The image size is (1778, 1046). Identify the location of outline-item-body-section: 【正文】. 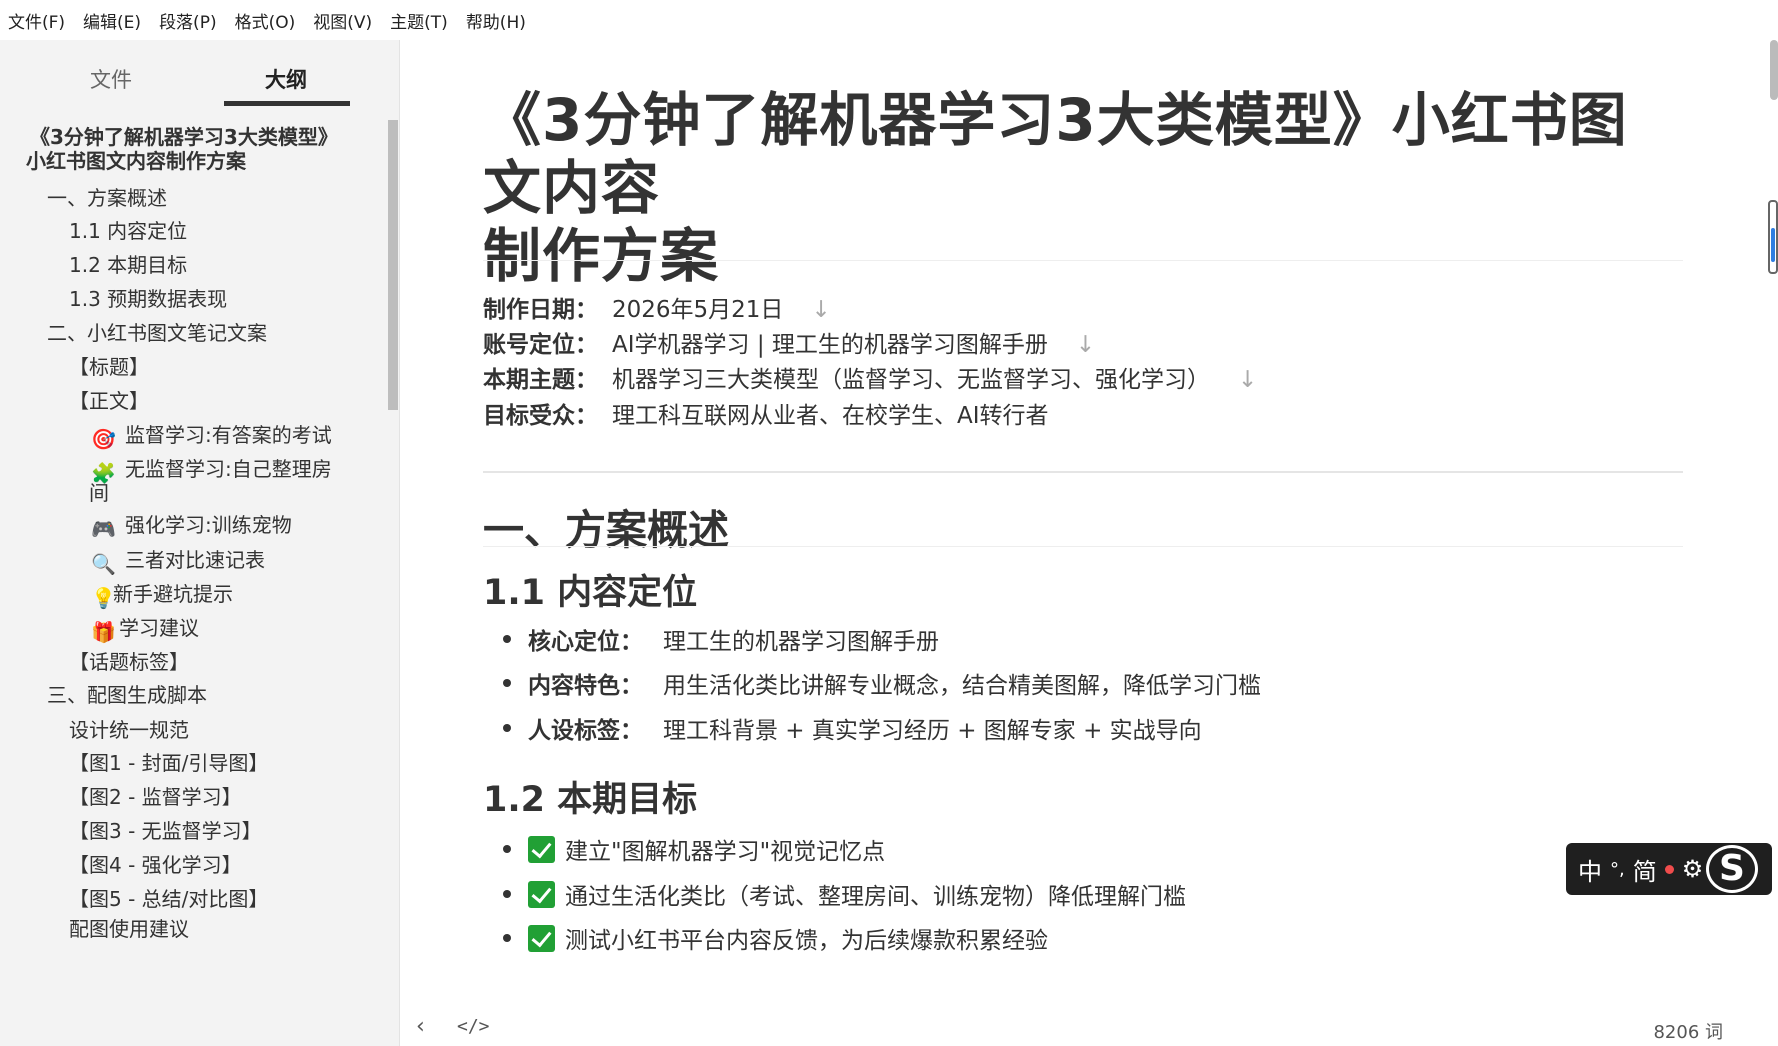
(109, 401).